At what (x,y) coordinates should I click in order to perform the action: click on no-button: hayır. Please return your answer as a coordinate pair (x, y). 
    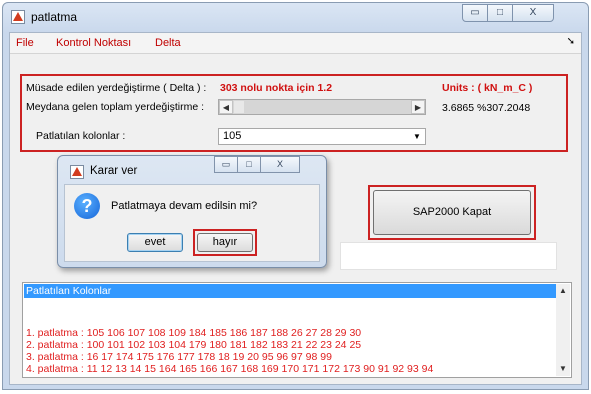
    Looking at the image, I should click on (225, 242).